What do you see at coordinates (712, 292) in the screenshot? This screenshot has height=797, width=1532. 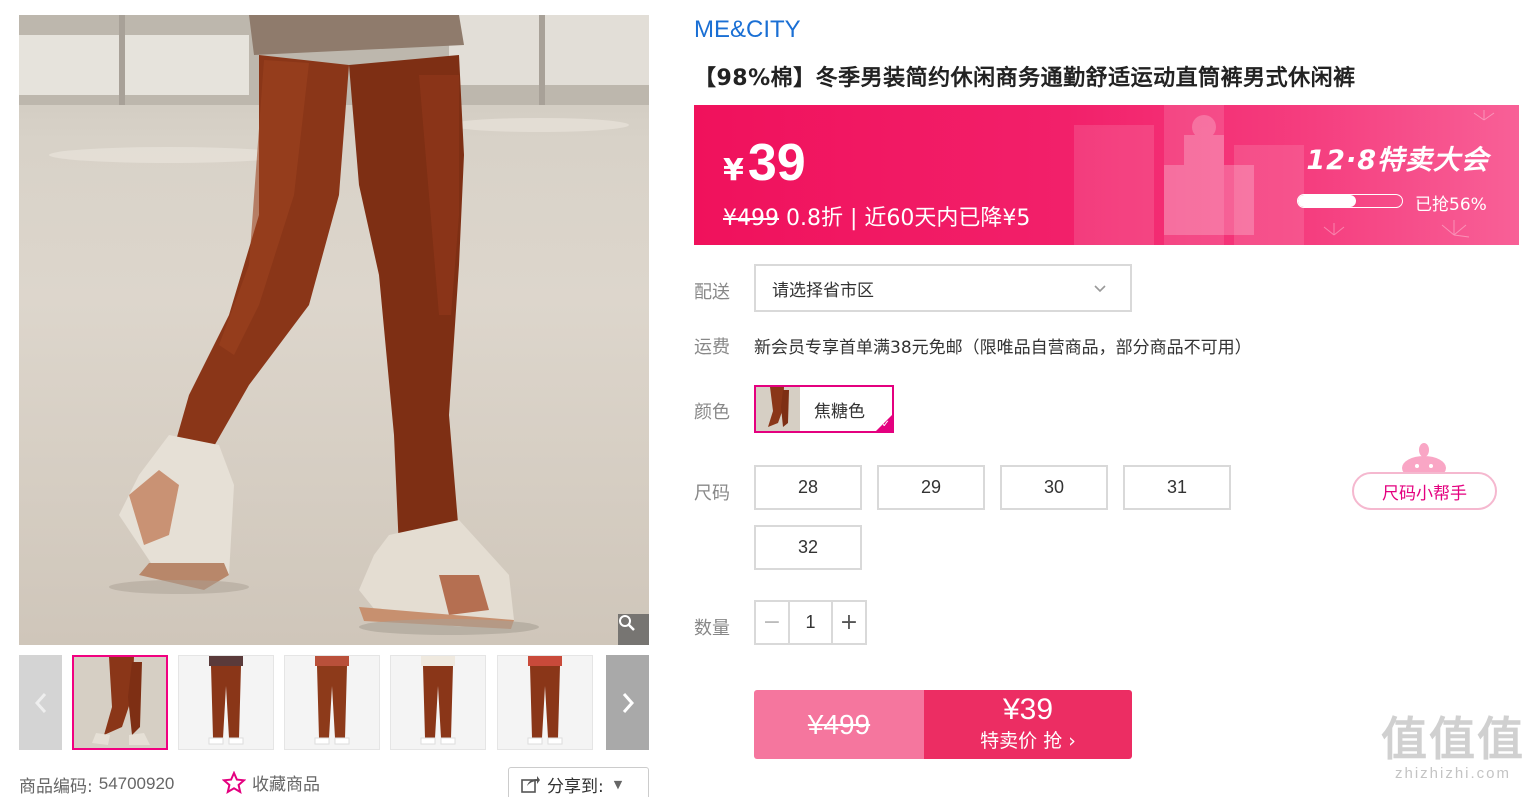 I see `delivery-label: 配送` at bounding box center [712, 292].